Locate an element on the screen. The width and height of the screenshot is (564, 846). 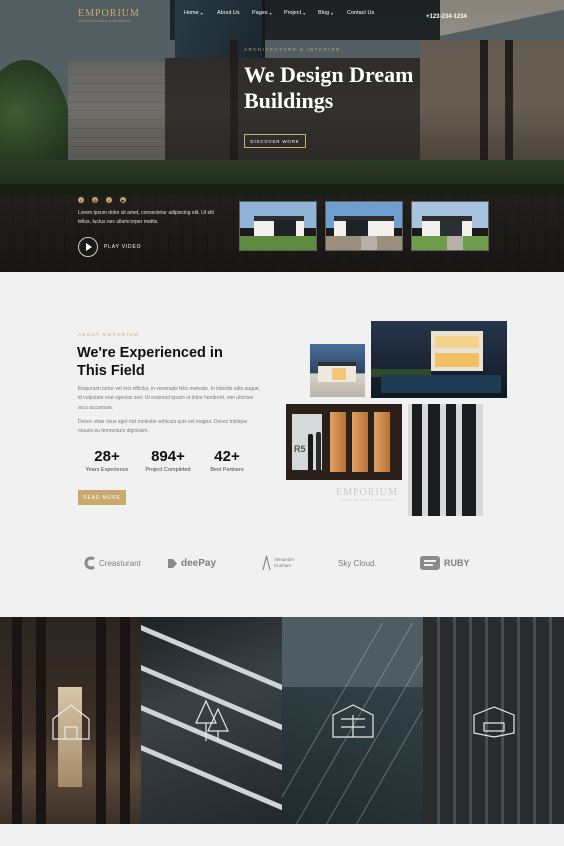
partner-logo-alexander: Alexander Dunham is located at coordinates (278, 563).